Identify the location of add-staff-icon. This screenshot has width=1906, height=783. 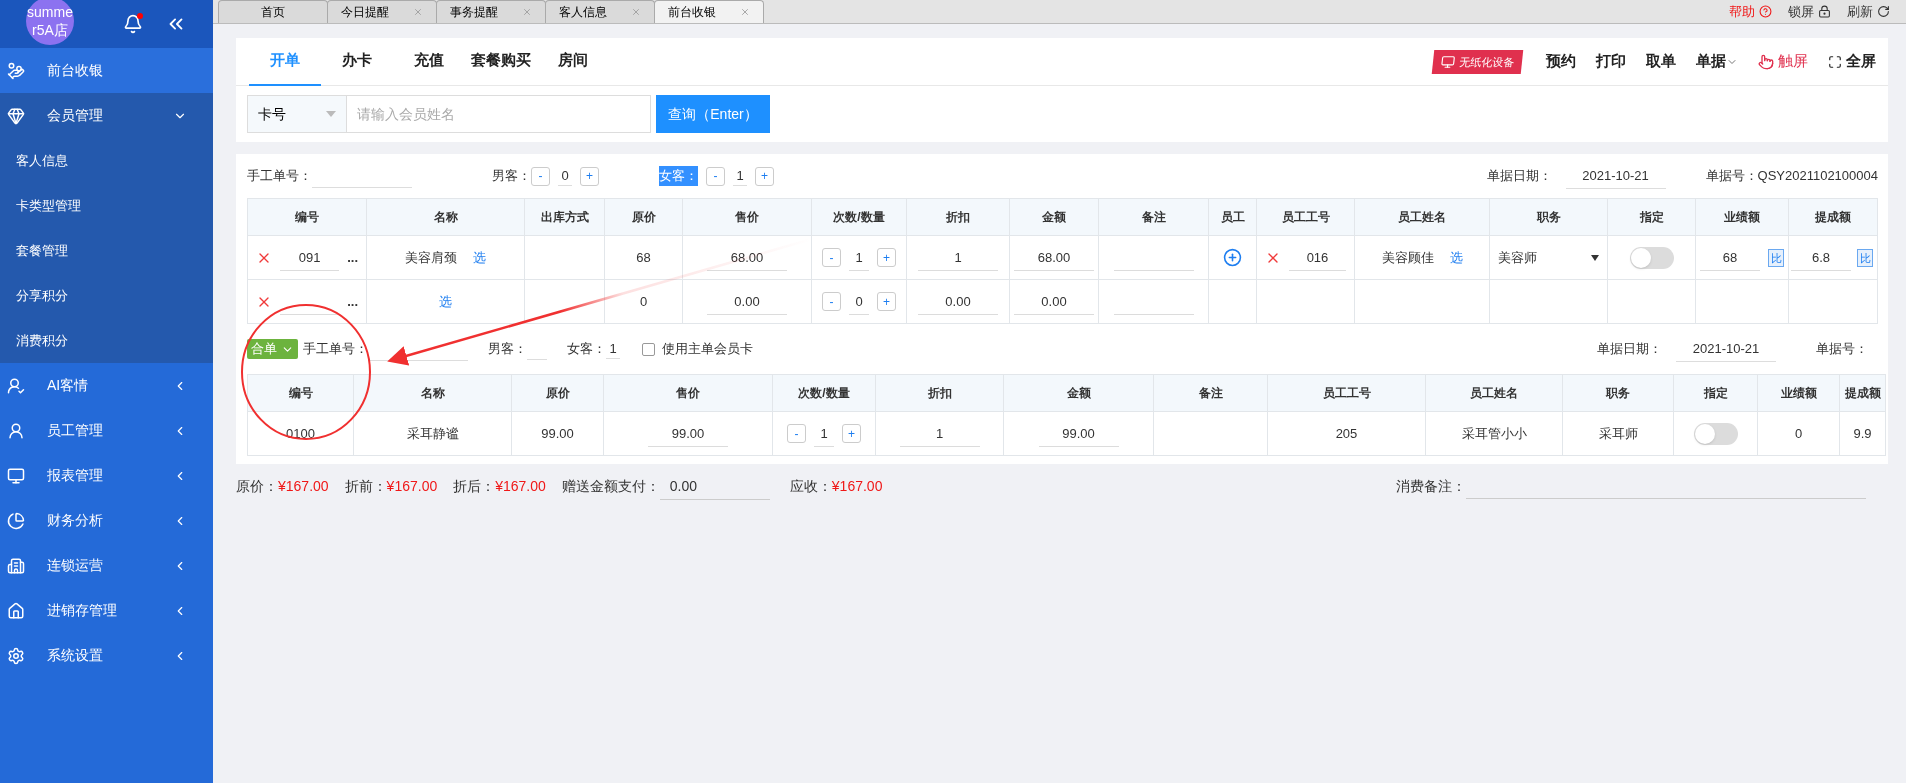
(1232, 257).